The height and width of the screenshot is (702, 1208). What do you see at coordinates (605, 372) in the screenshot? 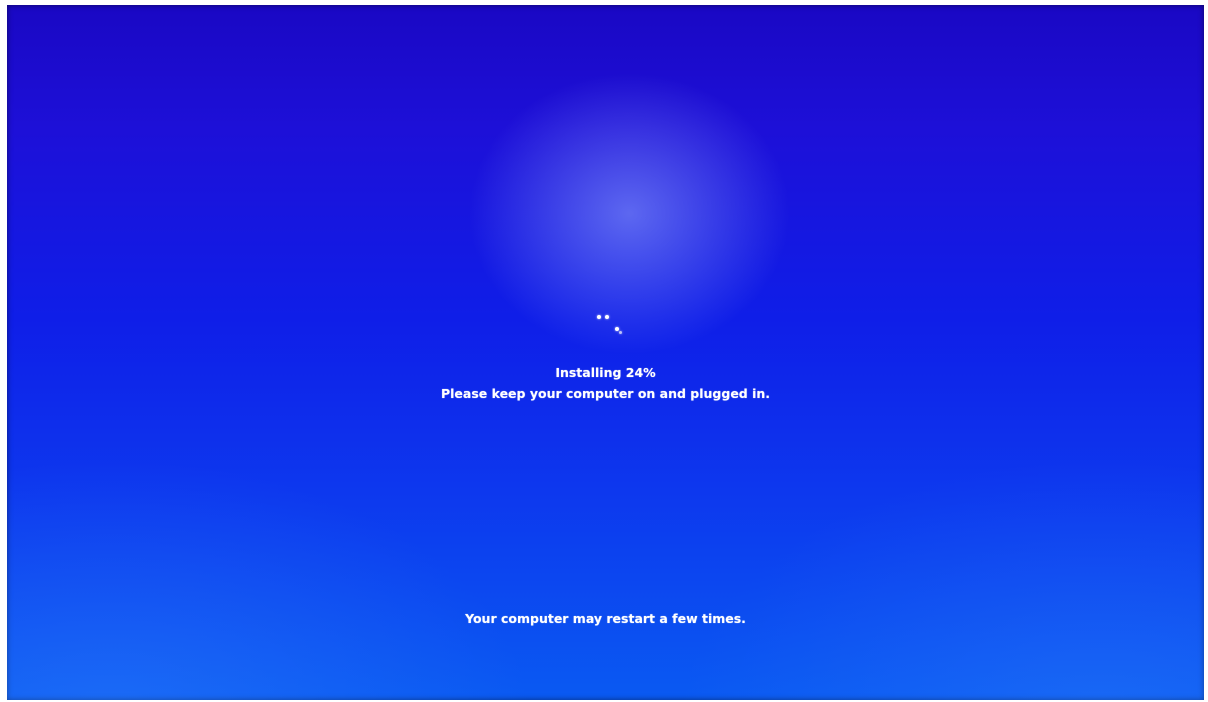
I see `install-status-text: Installing 24%` at bounding box center [605, 372].